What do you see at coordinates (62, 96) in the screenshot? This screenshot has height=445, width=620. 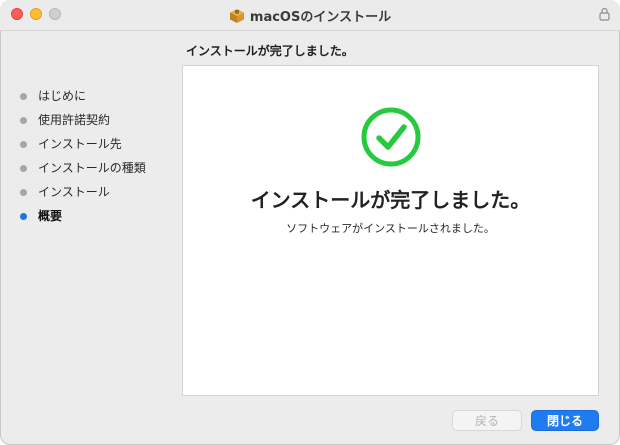 I see `sidebar-step-label: はじめに` at bounding box center [62, 96].